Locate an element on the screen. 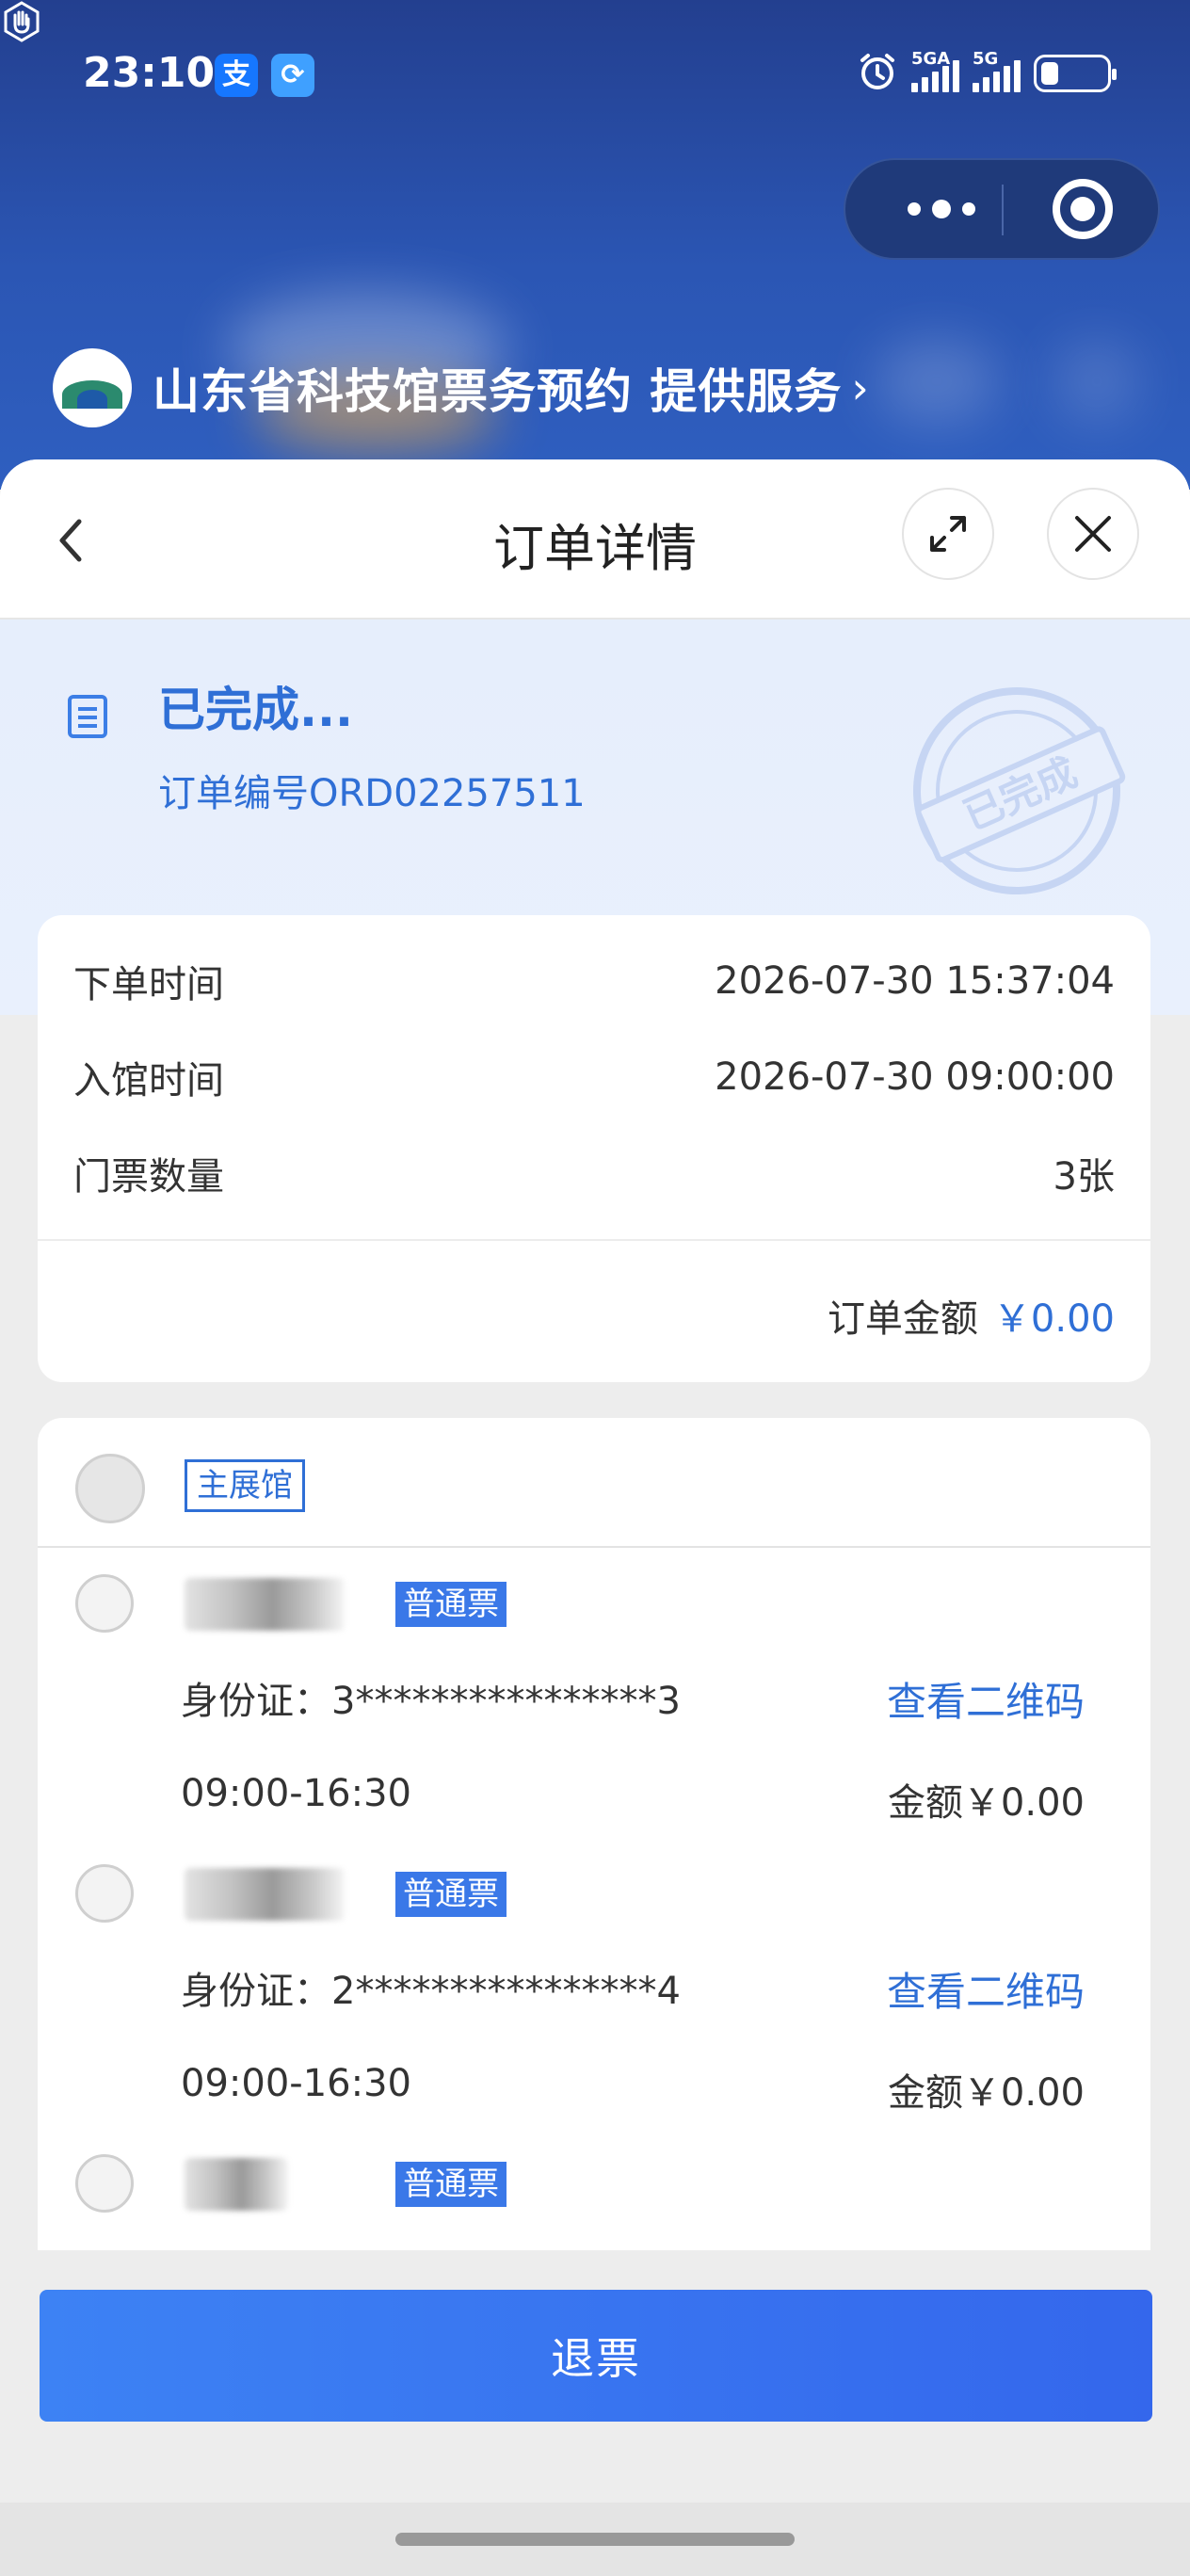 The height and width of the screenshot is (2576, 1190). expand-icon is located at coordinates (948, 534).